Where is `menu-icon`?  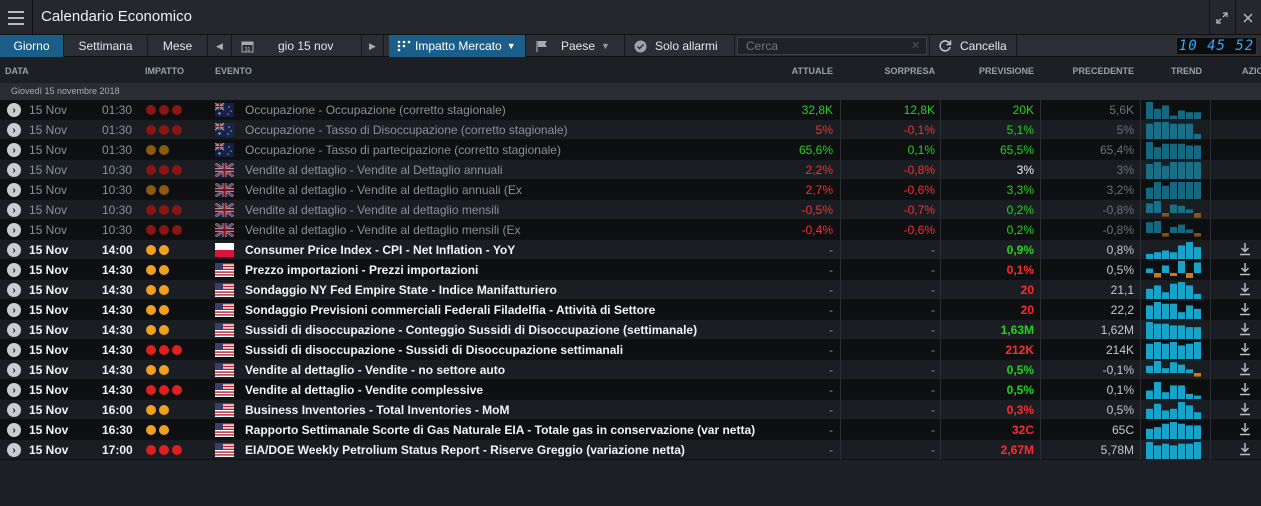 menu-icon is located at coordinates (16, 17).